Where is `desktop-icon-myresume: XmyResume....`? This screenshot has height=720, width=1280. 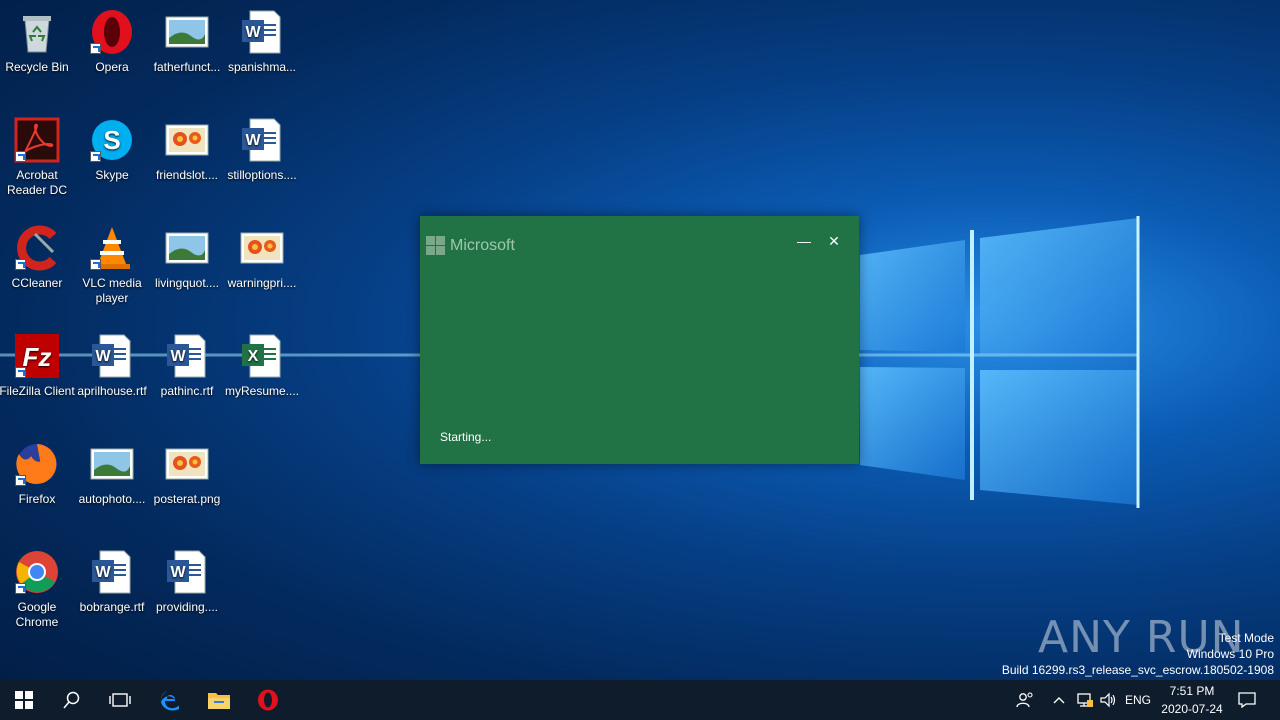 desktop-icon-myresume: XmyResume.... is located at coordinates (262, 365).